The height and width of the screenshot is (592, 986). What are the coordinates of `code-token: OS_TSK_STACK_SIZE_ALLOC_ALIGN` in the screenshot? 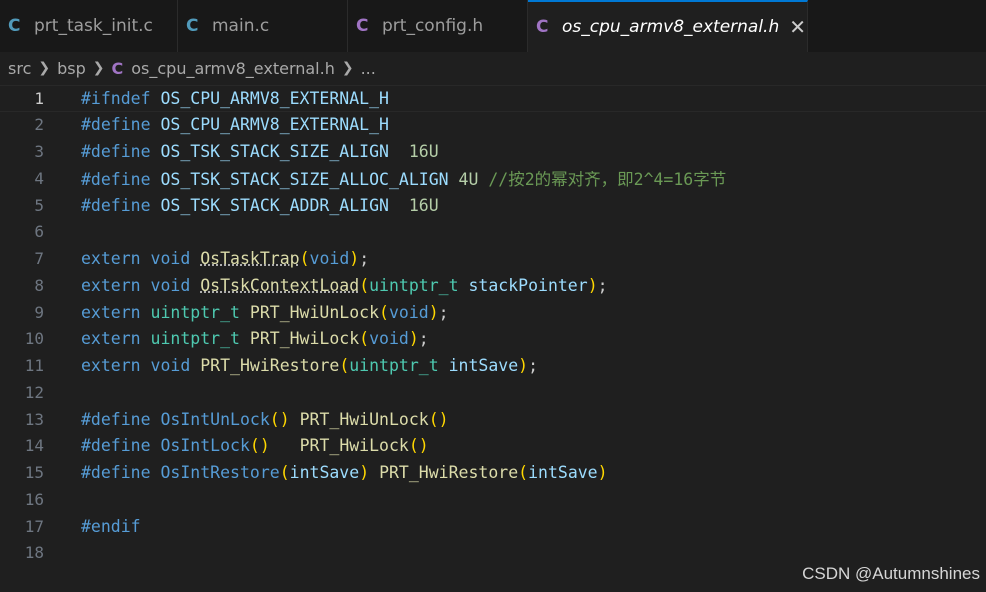 It's located at (304, 180).